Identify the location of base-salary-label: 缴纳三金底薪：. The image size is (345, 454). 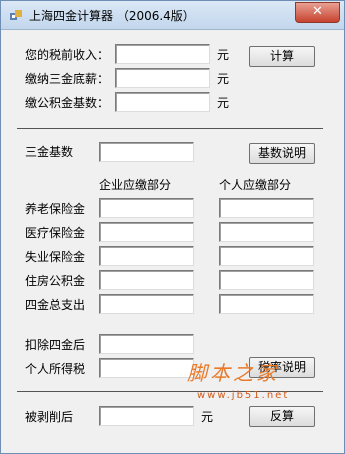
(67, 79).